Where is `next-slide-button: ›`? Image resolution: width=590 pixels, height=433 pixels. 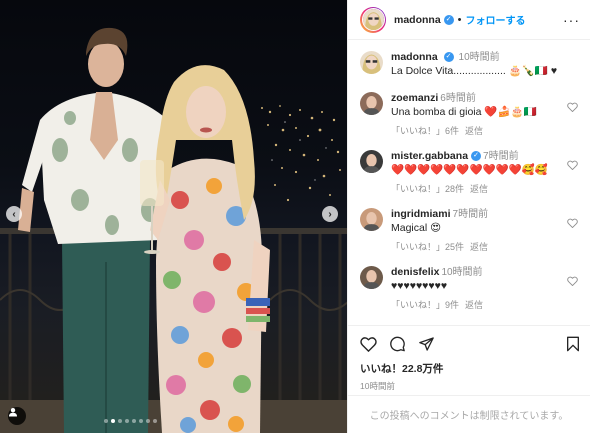
next-slide-button: › is located at coordinates (330, 214).